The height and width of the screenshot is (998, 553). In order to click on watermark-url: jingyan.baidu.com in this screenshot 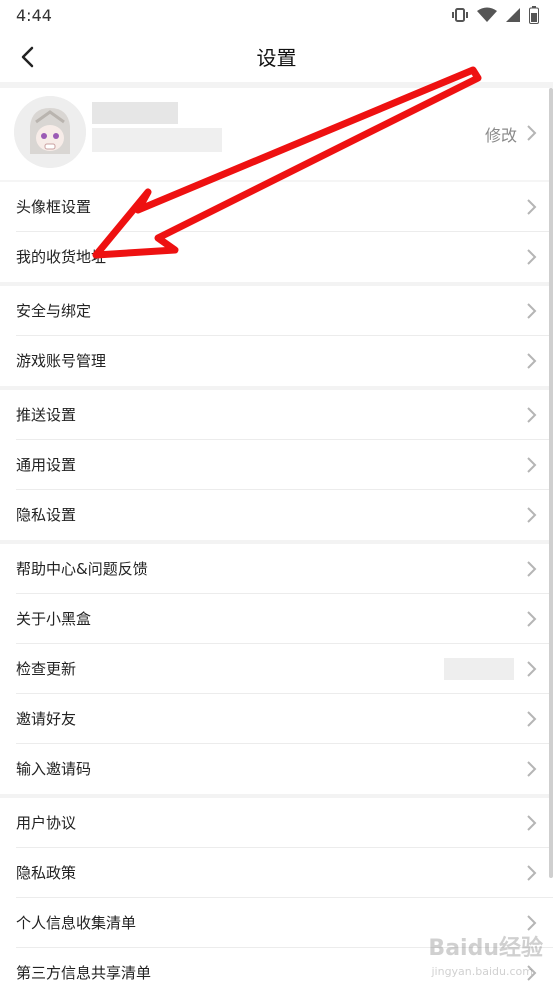, I will do `click(482, 971)`.